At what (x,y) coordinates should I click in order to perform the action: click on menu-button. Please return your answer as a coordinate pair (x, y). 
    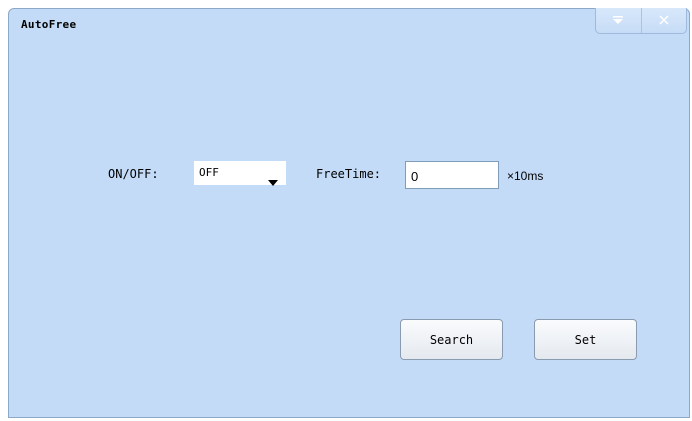
    Looking at the image, I should click on (618, 20).